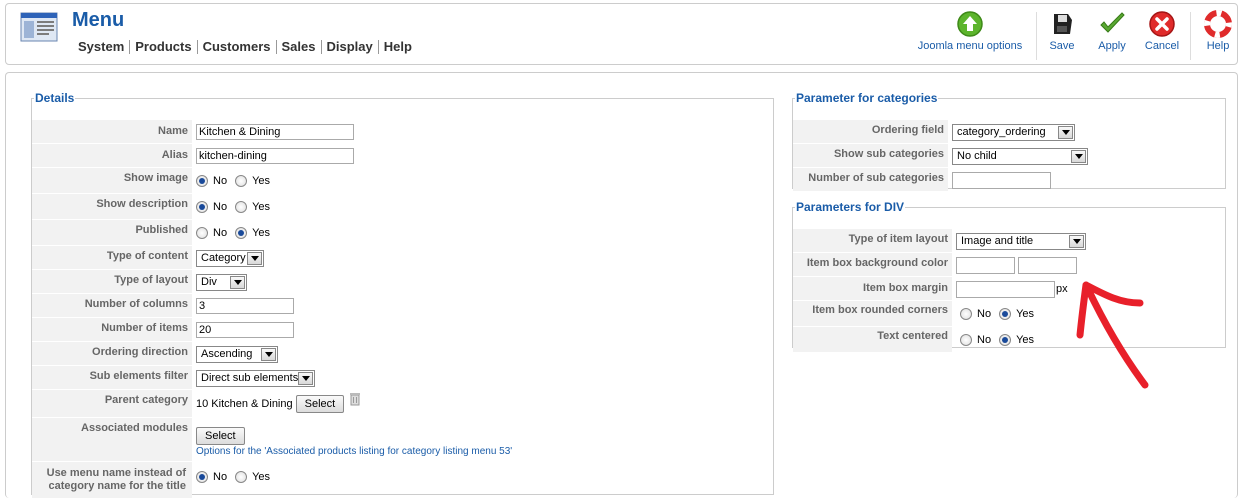 The width and height of the screenshot is (1240, 498). Describe the element at coordinates (1005, 314) in the screenshot. I see `rounded-corners-yes-radio` at that location.